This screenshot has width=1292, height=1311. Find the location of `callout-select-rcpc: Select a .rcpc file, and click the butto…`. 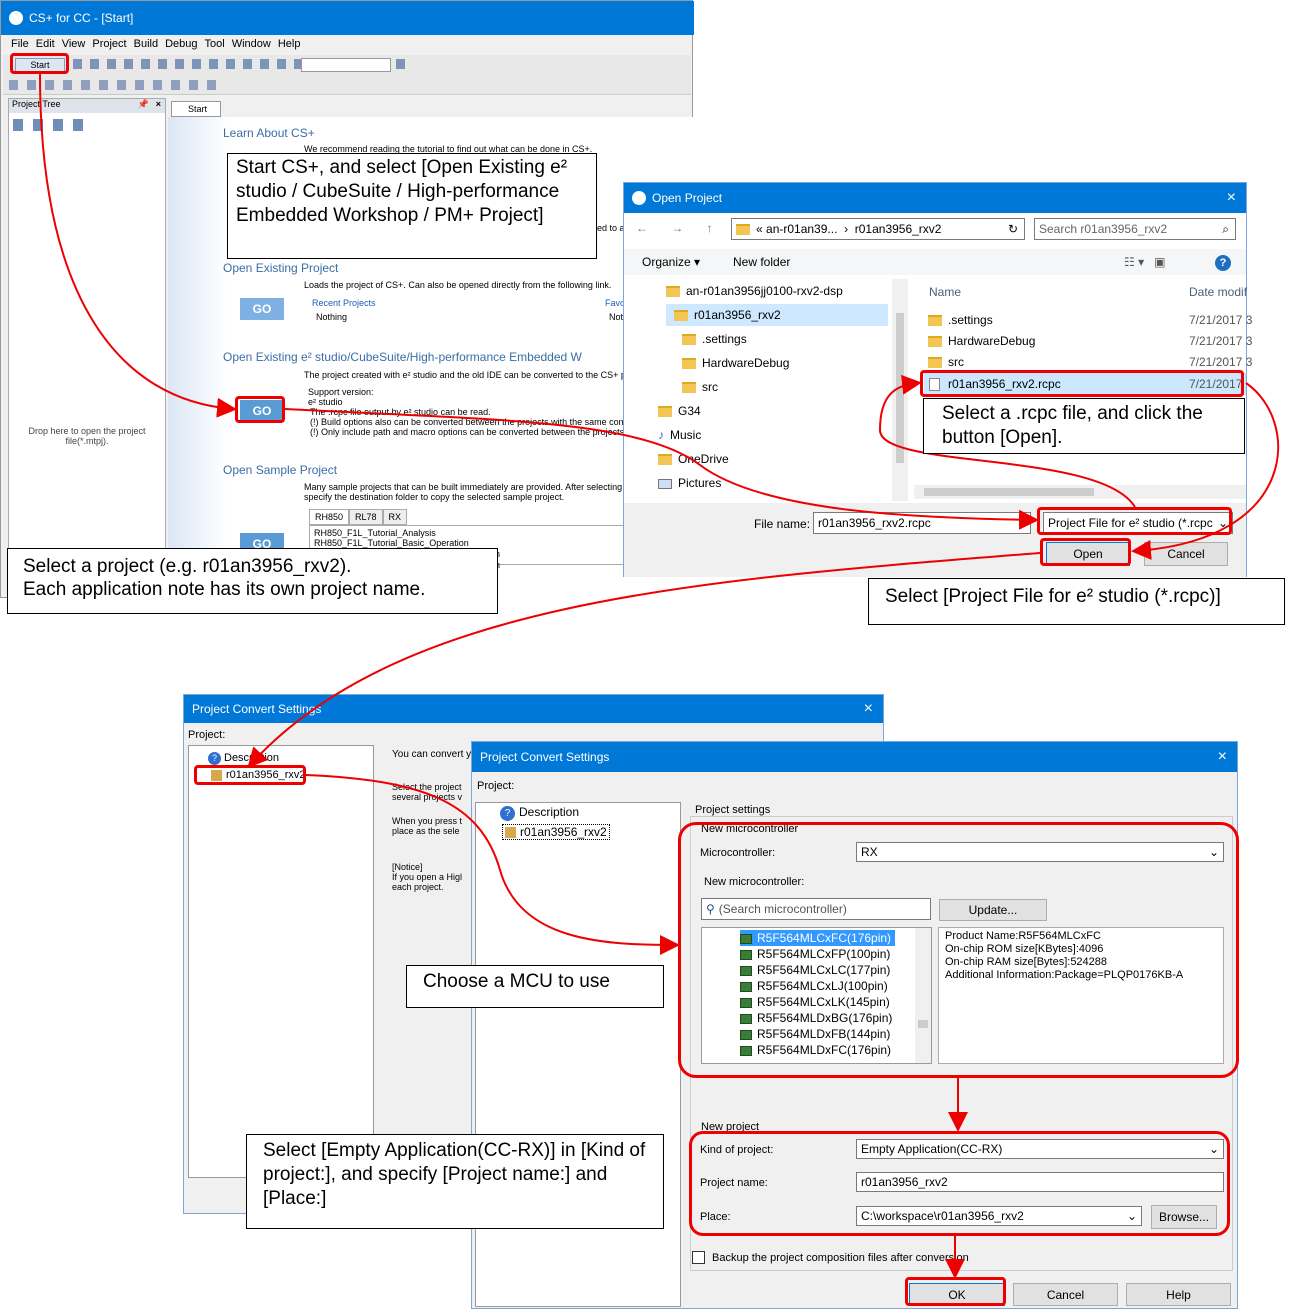

callout-select-rcpc: Select a .rcpc file, and click the butto… is located at coordinates (1084, 426).